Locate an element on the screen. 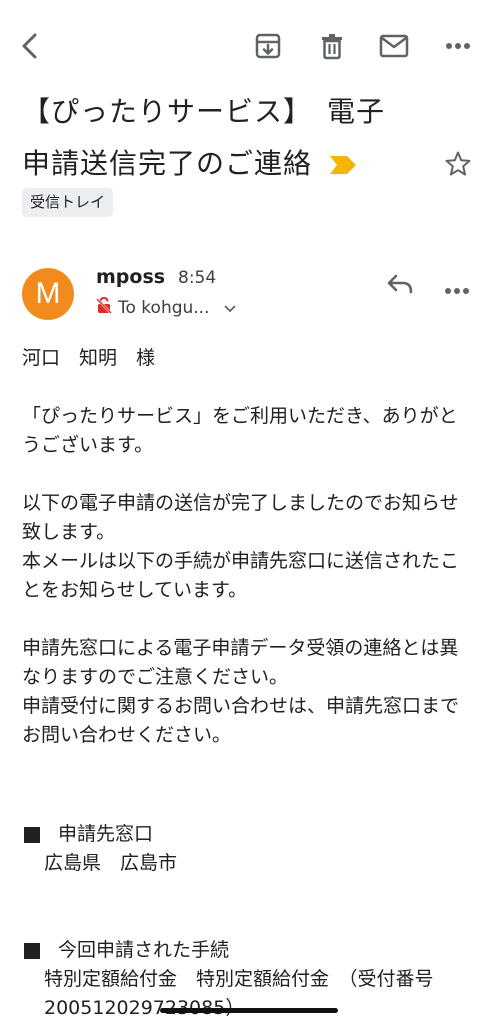 The image size is (496, 1024). section-heading: 申請先窓口 is located at coordinates (248, 834).